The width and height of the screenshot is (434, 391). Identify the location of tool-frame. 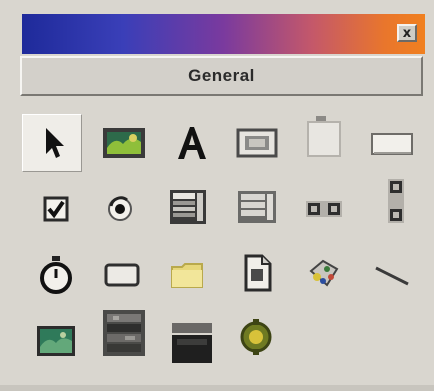
(257, 143).